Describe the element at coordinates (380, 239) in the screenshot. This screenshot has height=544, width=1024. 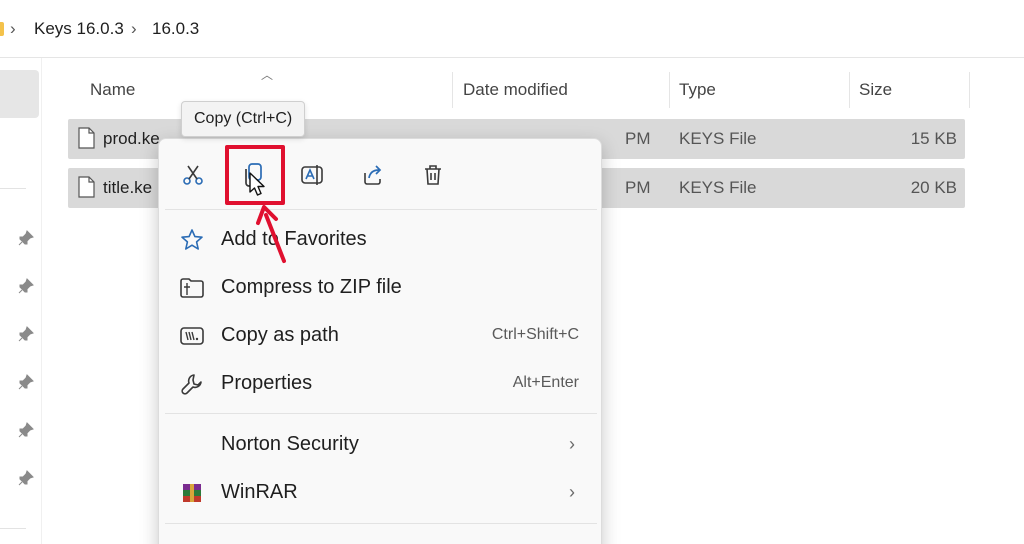
I see `menu-item-add-to-favorites: Add to Favorites` at that location.